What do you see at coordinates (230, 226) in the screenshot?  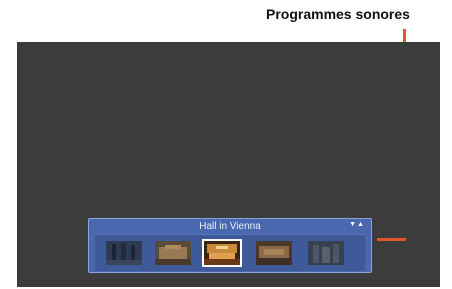 I see `panel-title: Hall in Vienna` at bounding box center [230, 226].